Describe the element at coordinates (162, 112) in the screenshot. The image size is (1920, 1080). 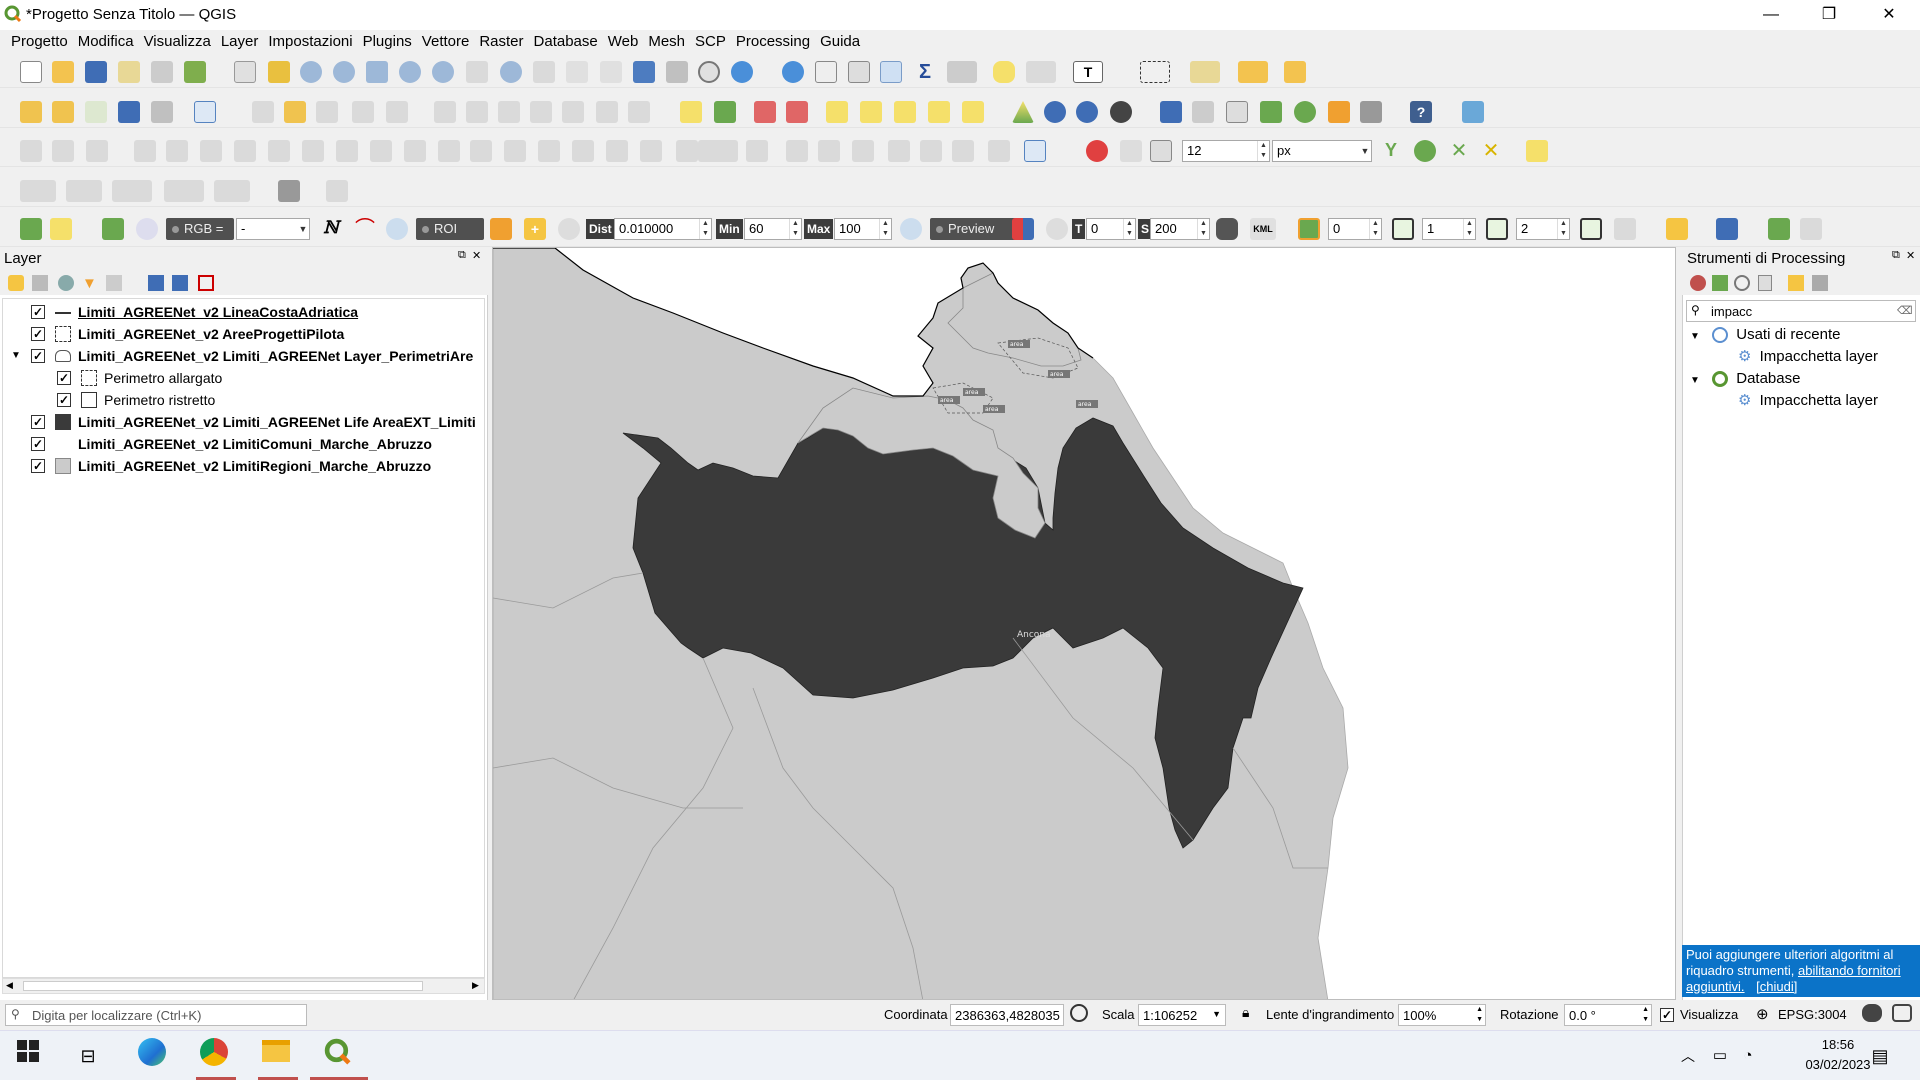
I see `new-temporary-layer-icon` at that location.